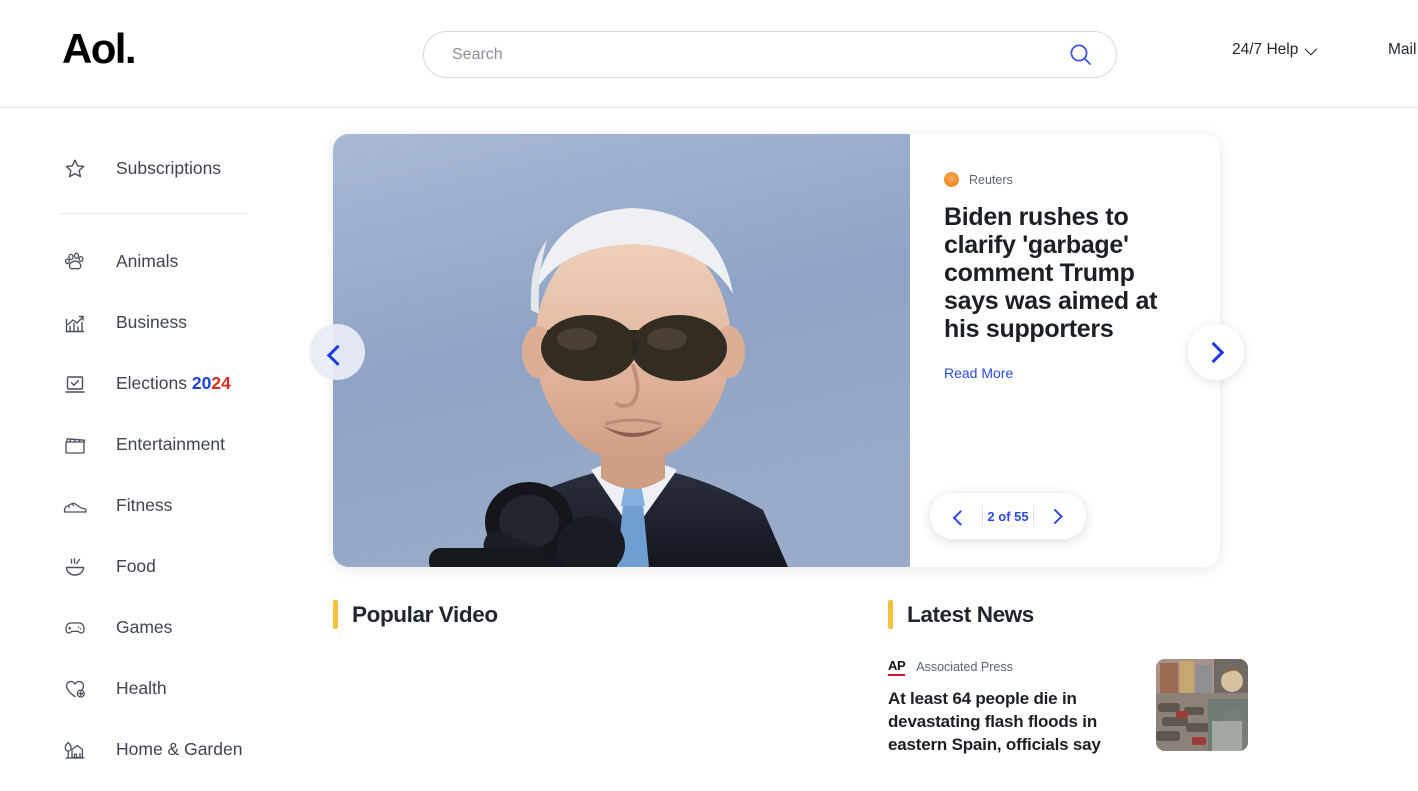 The width and height of the screenshot is (1418, 791). I want to click on help-menu: 24/7 Help, so click(1275, 50).